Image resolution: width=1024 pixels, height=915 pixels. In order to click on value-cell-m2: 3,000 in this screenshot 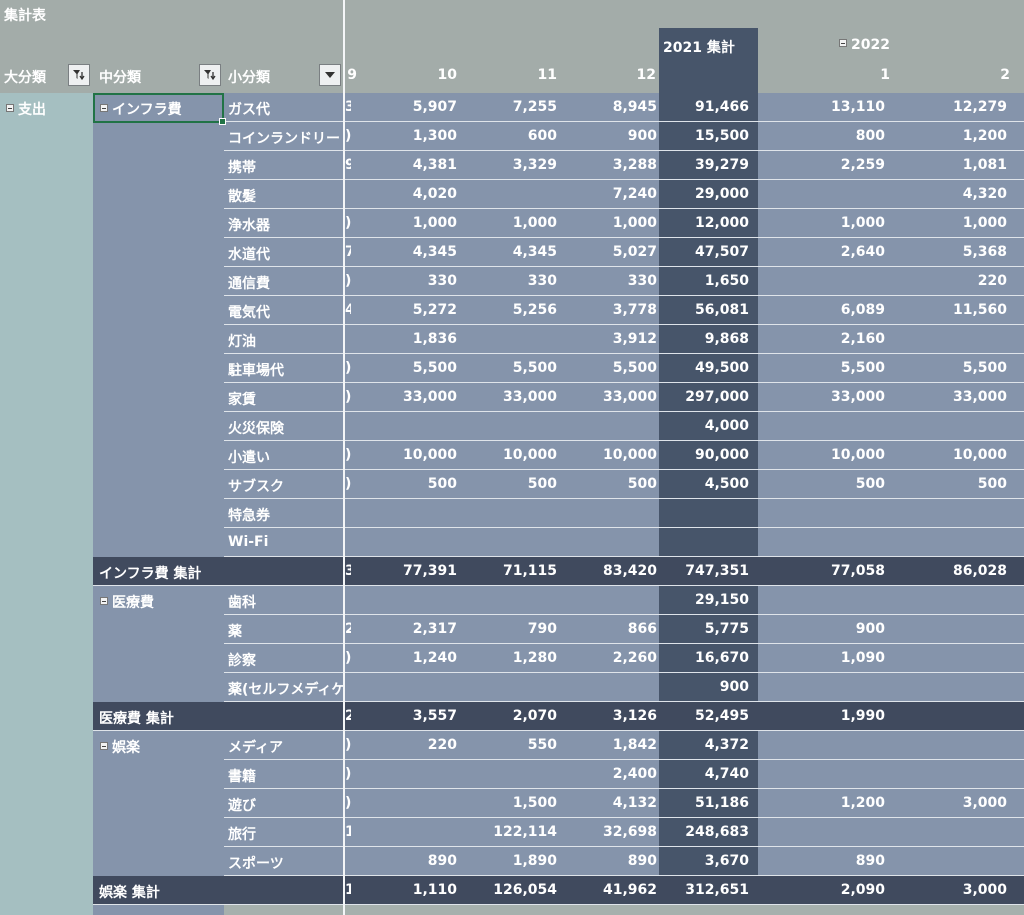, I will do `click(962, 803)`.